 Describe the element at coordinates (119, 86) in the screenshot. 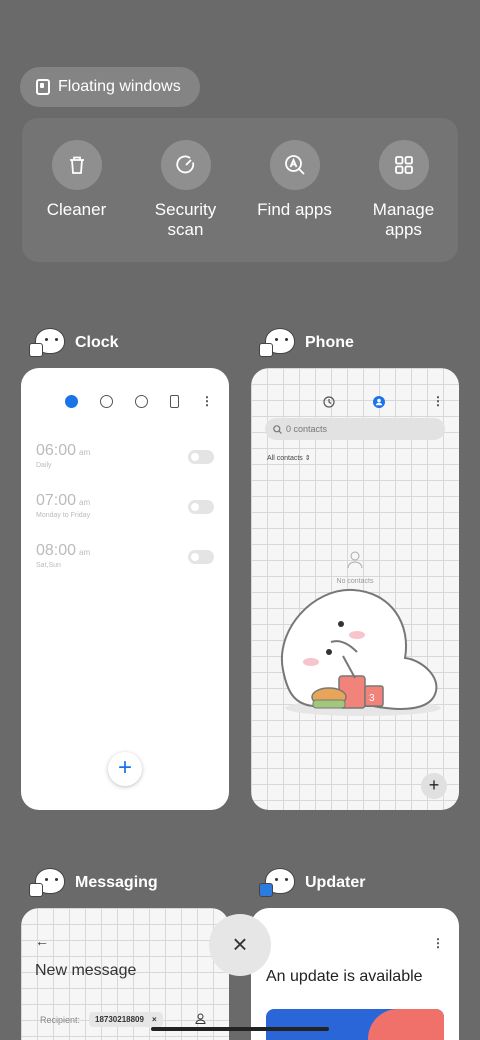

I see `floating-windows-label: Floating windows` at that location.